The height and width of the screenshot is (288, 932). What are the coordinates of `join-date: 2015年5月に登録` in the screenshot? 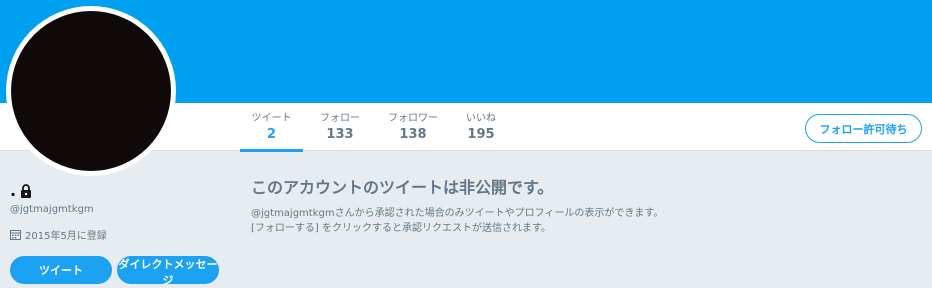 It's located at (120, 234).